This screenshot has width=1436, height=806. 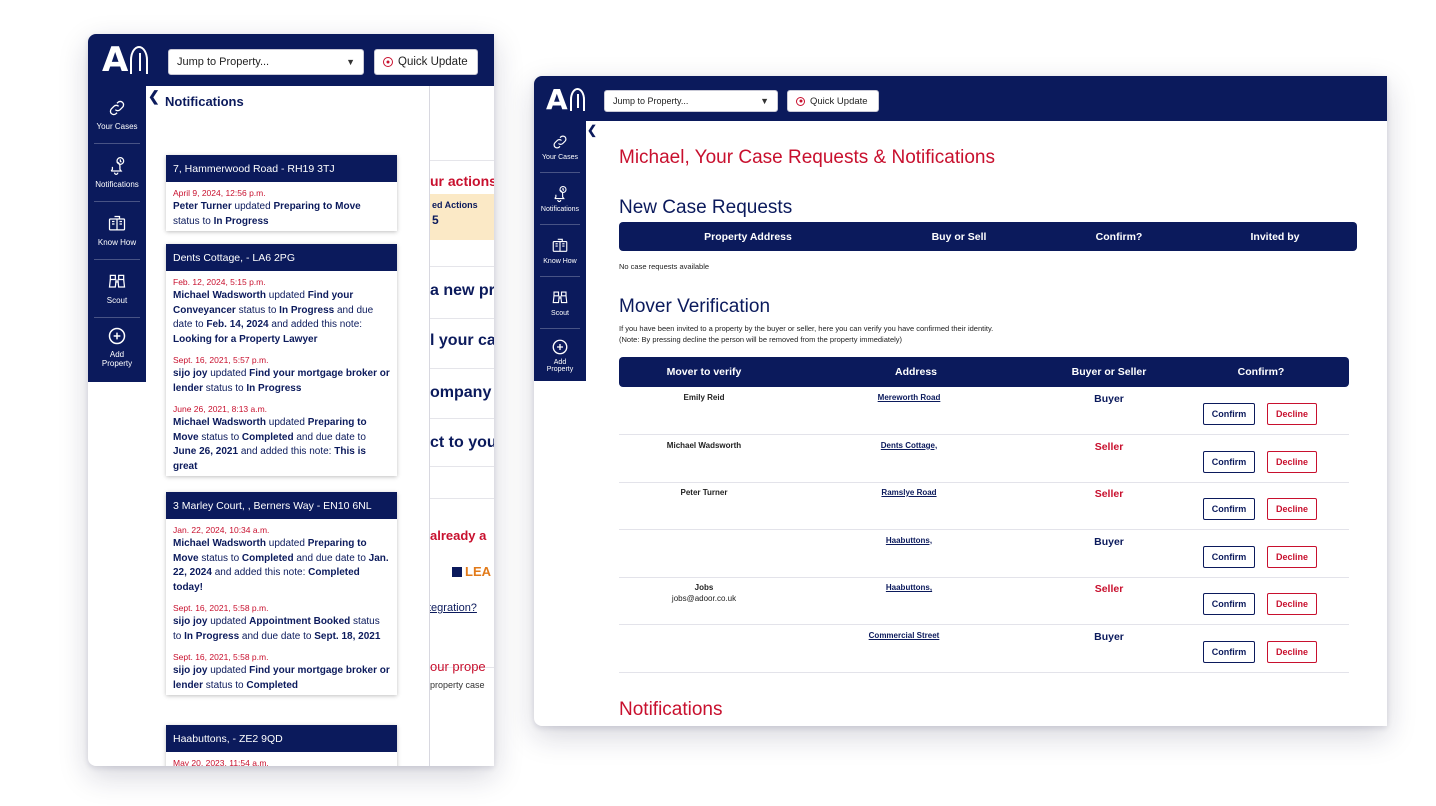 I want to click on entry-who: sijo joy, so click(x=190, y=670).